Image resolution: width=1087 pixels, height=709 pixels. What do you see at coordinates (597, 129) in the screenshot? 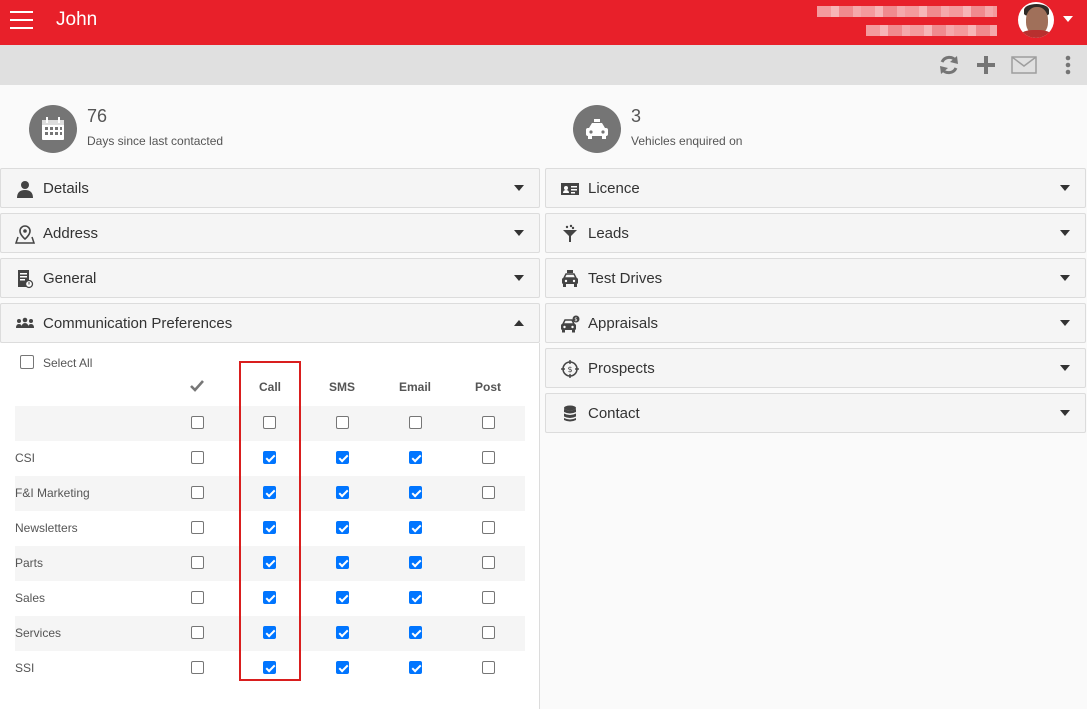
I see `car-icon` at bounding box center [597, 129].